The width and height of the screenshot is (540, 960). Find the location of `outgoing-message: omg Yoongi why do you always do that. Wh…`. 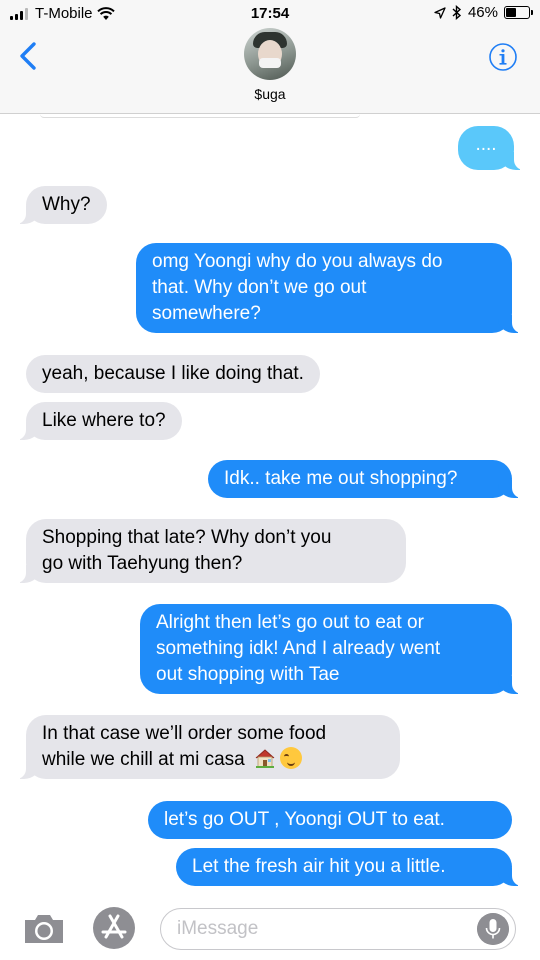

outgoing-message: omg Yoongi why do you always do that. Wh… is located at coordinates (329, 288).